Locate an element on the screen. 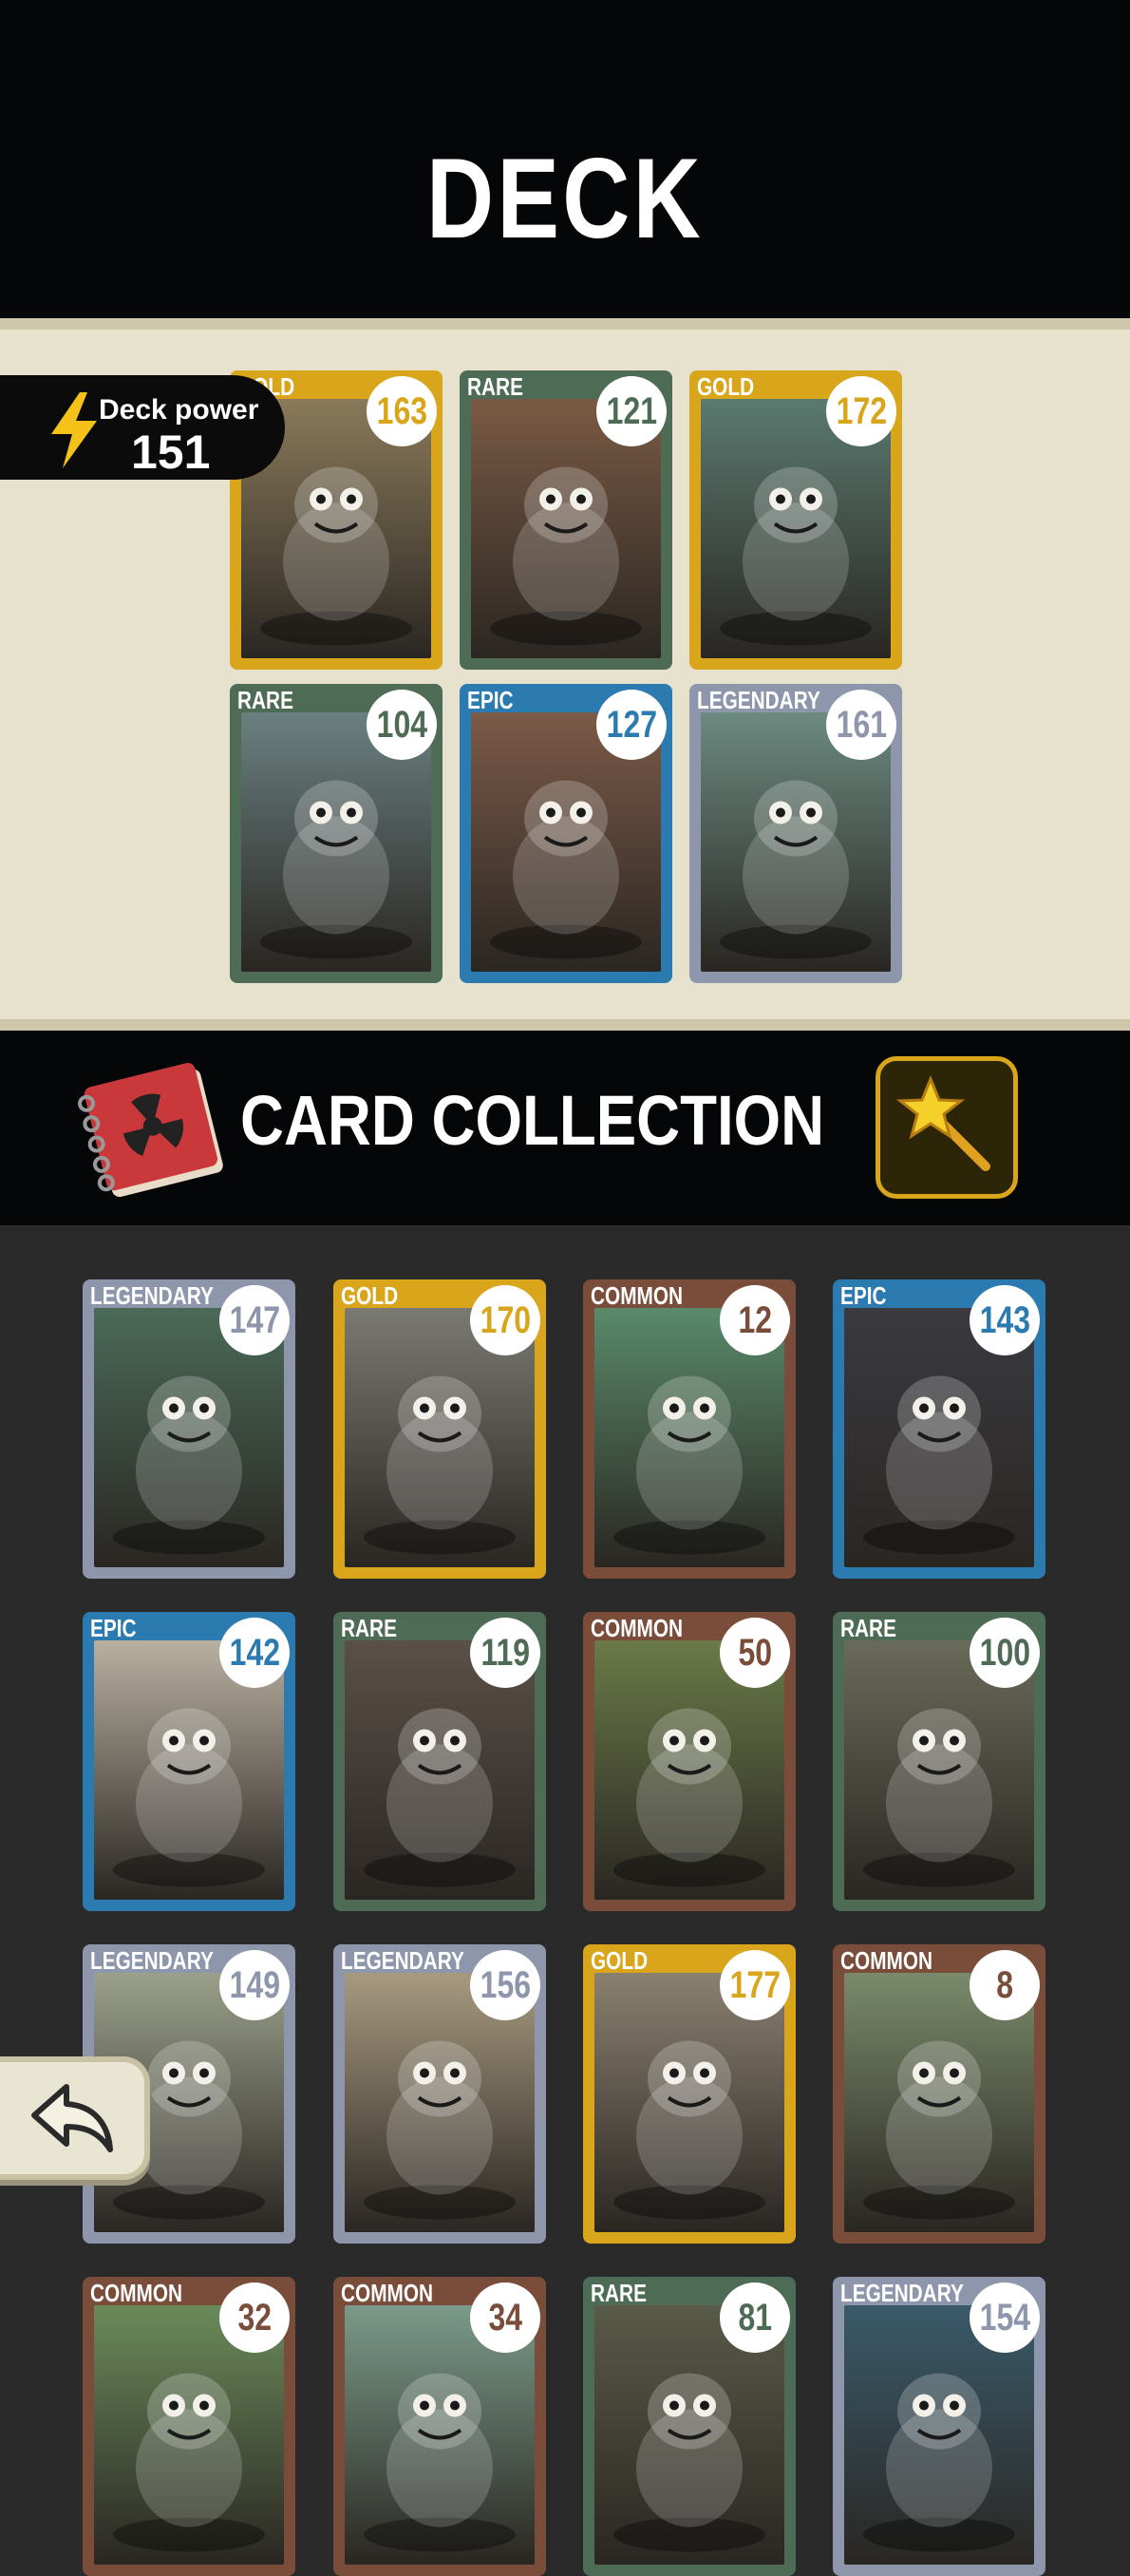  card-power-badge: 50 is located at coordinates (755, 1653).